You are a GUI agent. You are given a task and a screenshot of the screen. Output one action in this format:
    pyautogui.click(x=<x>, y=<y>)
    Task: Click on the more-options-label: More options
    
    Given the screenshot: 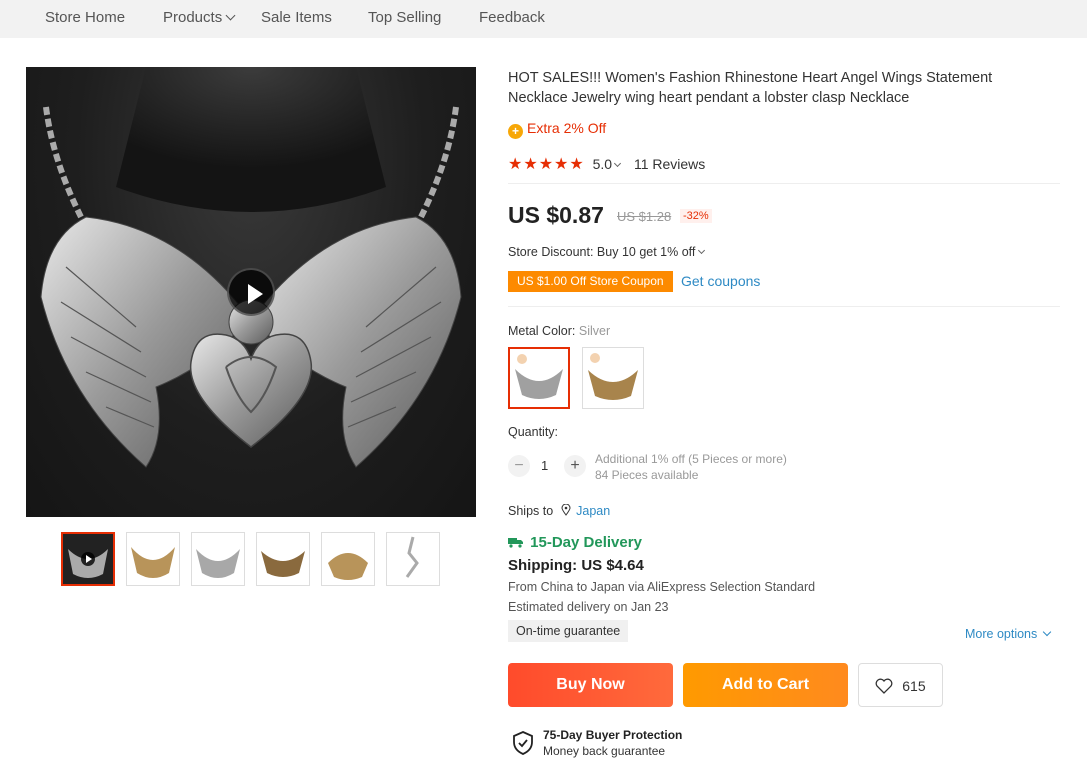 What is the action you would take?
    pyautogui.click(x=1001, y=634)
    